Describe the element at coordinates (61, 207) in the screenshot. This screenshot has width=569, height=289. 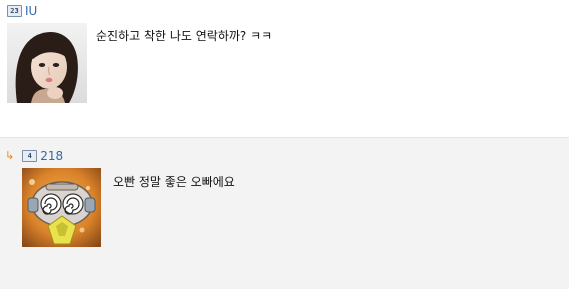
I see `avatar-cartoon-character` at that location.